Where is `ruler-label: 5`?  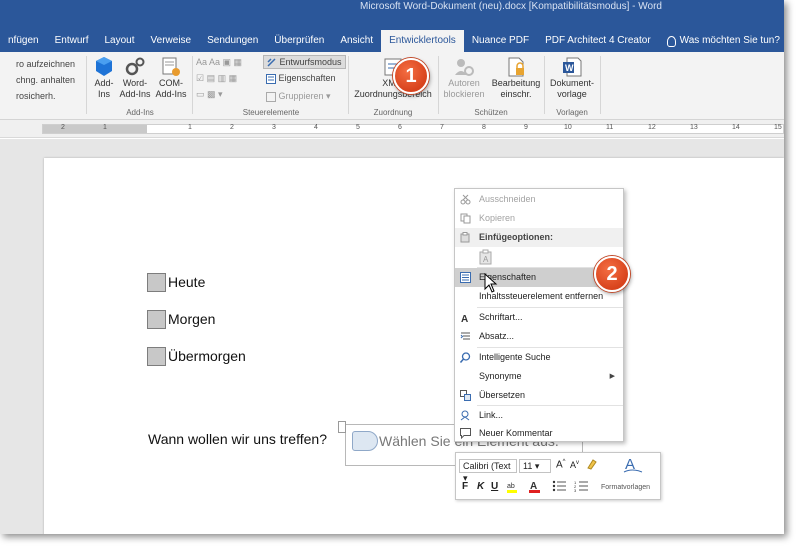
ruler-label: 5 is located at coordinates (358, 127).